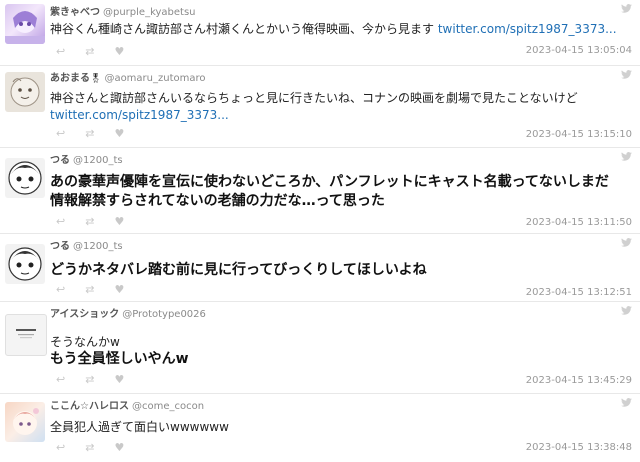  I want to click on user-name: 紫きゃべつ, so click(75, 12).